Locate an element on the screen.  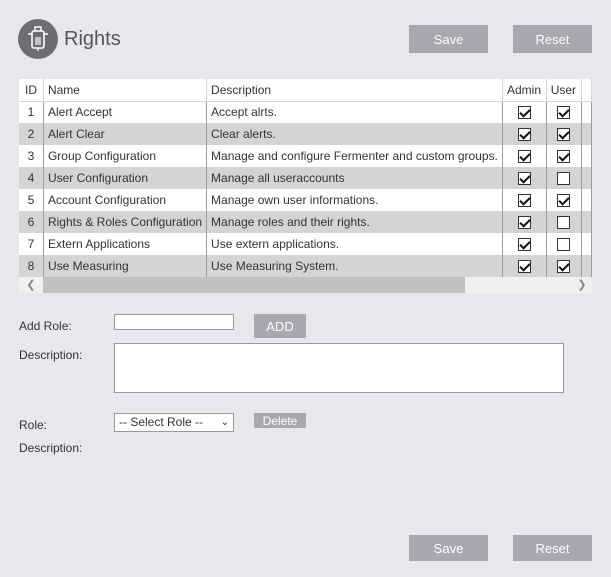
column-header-user: User is located at coordinates (564, 90).